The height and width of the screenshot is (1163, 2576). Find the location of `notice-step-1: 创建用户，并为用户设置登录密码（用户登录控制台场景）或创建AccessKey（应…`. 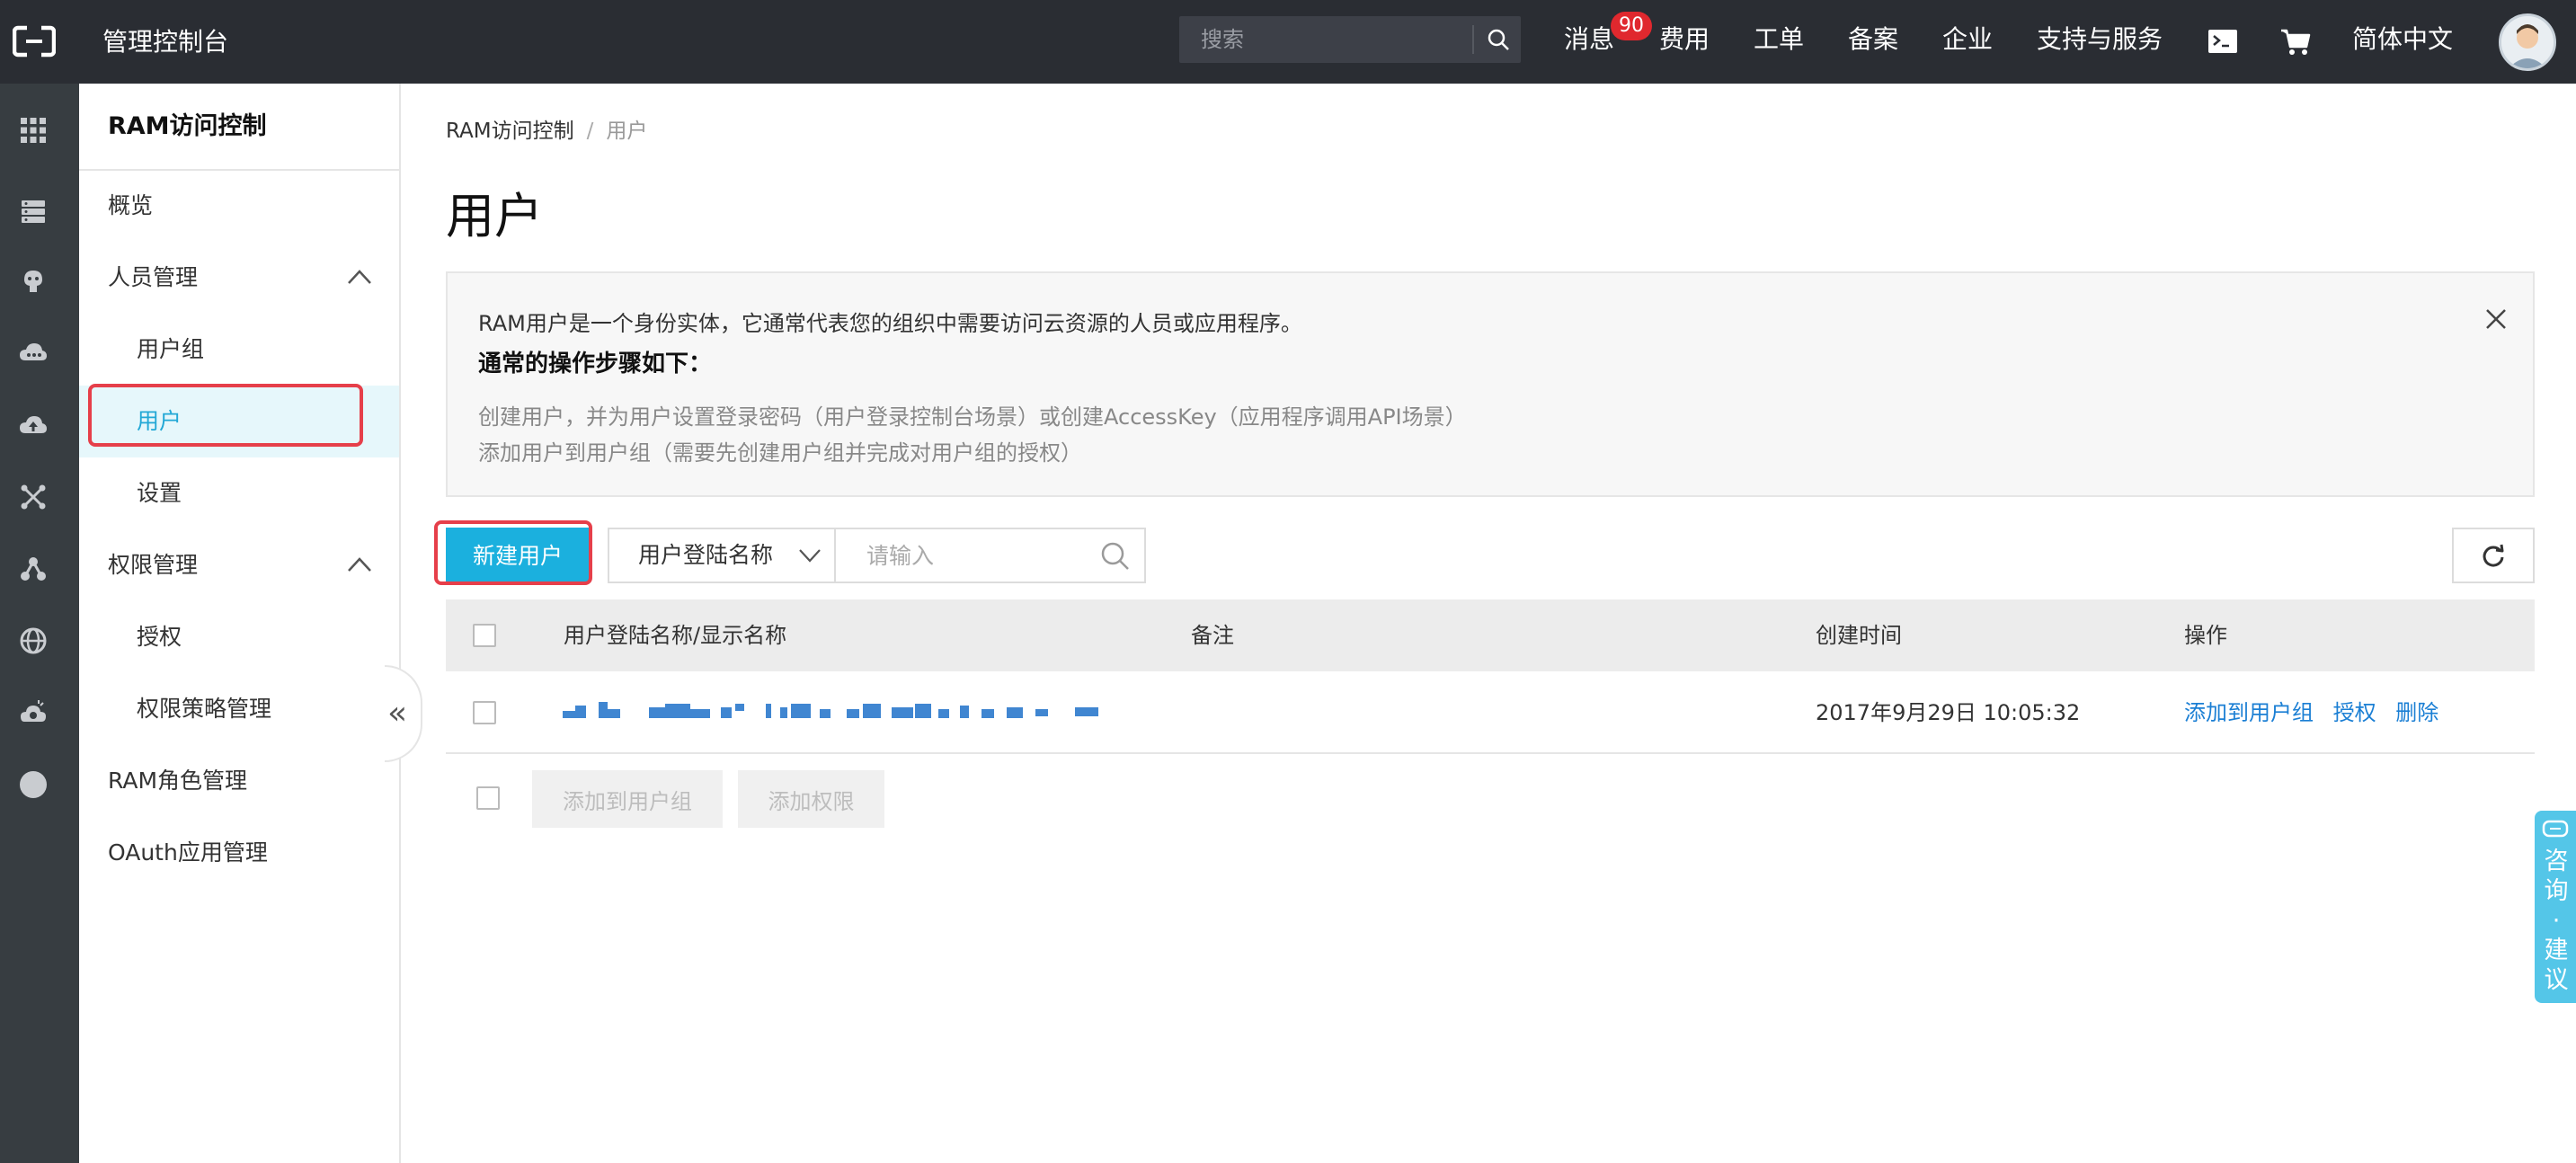

notice-step-1: 创建用户，并为用户设置登录密码（用户登录控制台场景）或创建AccessKey（应… is located at coordinates (973, 417).